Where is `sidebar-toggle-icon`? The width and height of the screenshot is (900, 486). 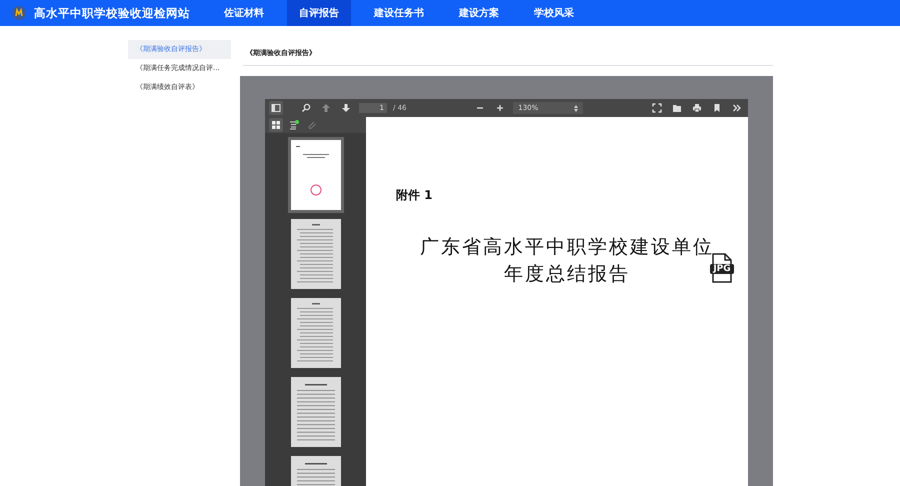 sidebar-toggle-icon is located at coordinates (276, 108).